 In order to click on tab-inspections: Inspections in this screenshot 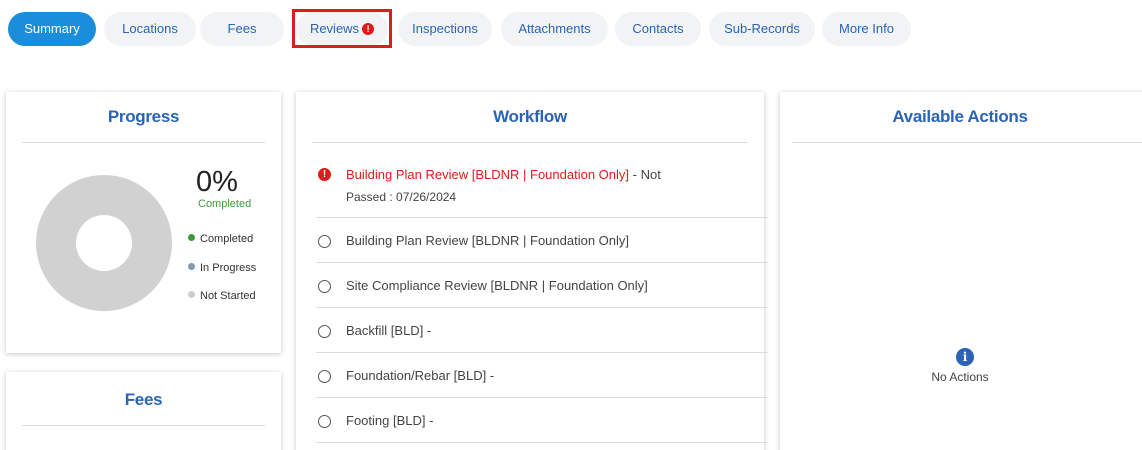, I will do `click(445, 29)`.